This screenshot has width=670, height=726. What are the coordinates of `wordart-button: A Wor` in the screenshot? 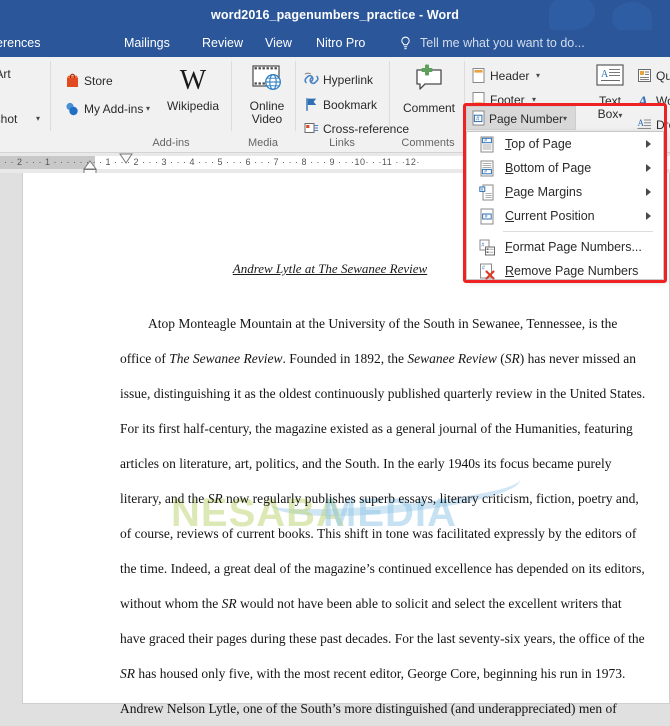 It's located at (653, 101).